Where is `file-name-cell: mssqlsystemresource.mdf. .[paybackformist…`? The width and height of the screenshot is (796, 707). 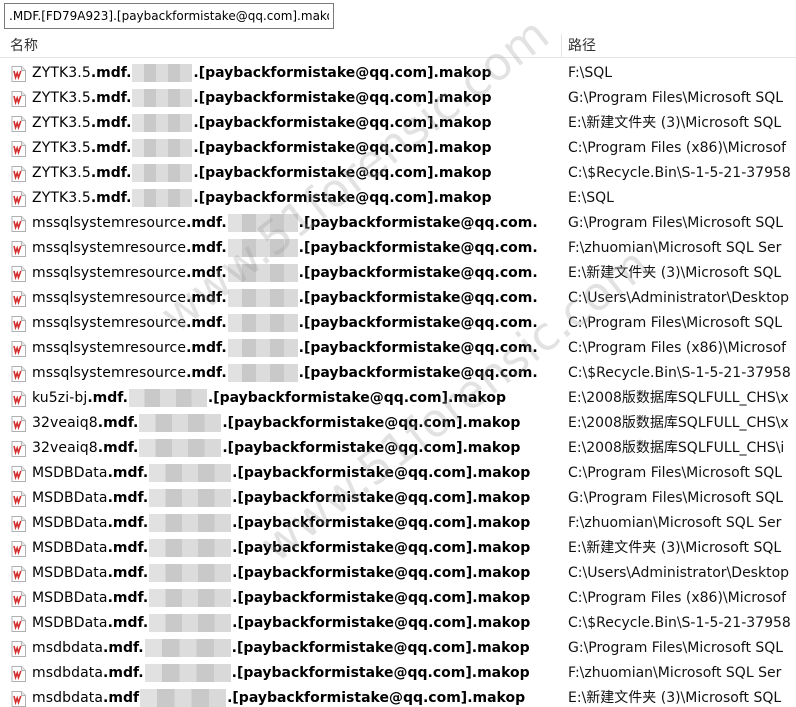 file-name-cell: mssqlsystemresource.mdf. .[paybackformist… is located at coordinates (281, 223).